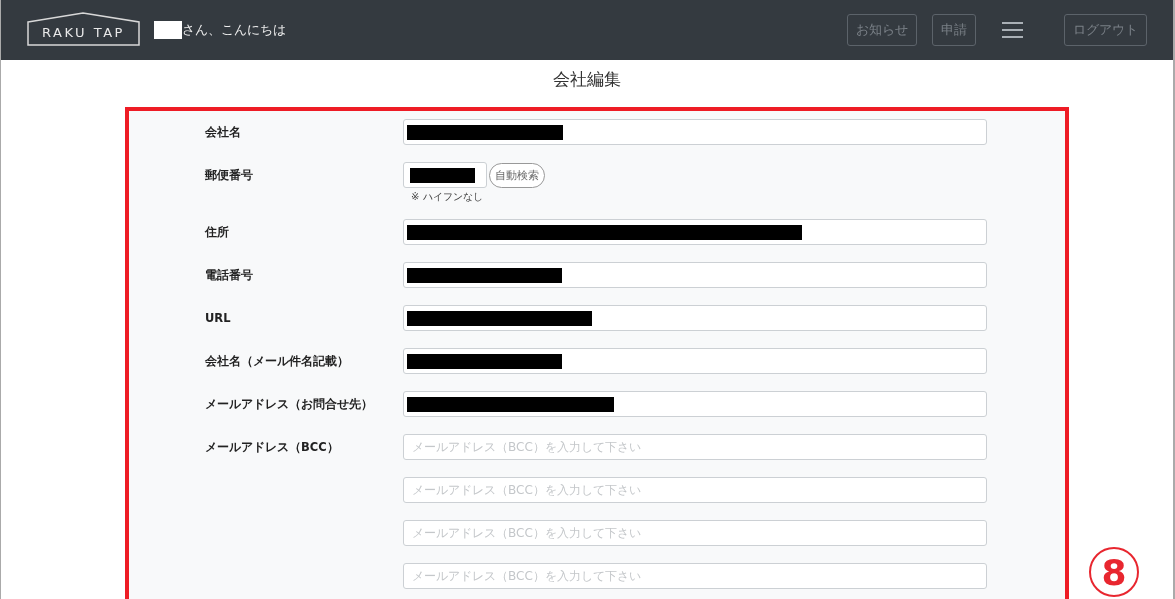 The height and width of the screenshot is (599, 1175). Describe the element at coordinates (272, 447) in the screenshot. I see `field-label: メールアドレス（BCC）` at that location.